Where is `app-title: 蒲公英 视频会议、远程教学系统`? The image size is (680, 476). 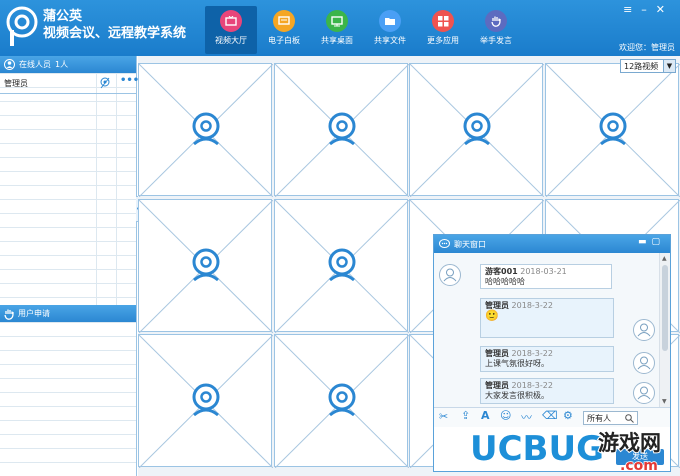 app-title: 蒲公英 视频会议、远程教学系统 is located at coordinates (114, 25).